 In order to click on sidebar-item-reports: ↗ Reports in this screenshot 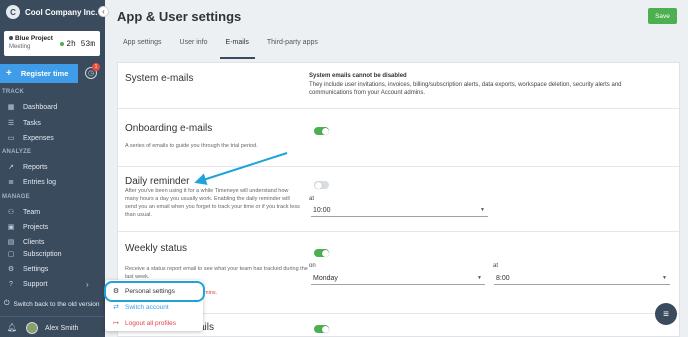, I will do `click(27, 167)`.